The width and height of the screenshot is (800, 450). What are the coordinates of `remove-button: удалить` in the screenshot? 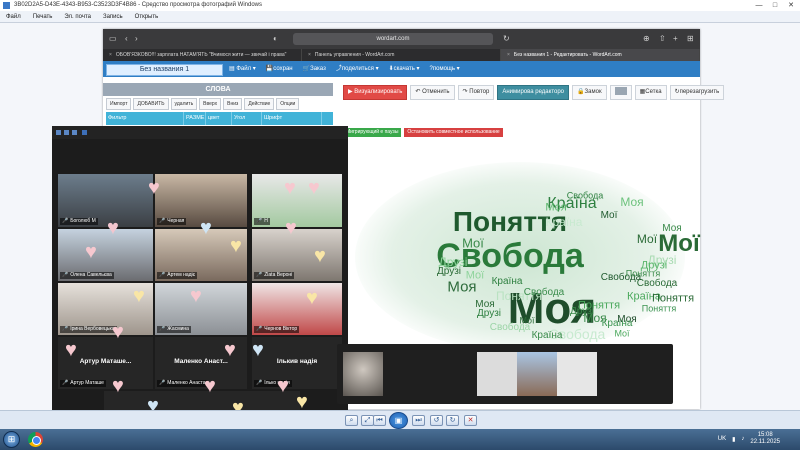 It's located at (184, 104).